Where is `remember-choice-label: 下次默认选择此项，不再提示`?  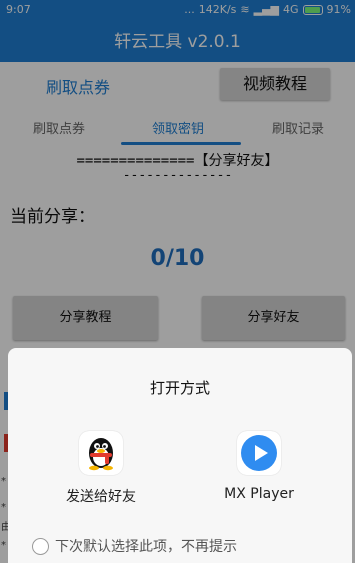 remember-choice-label: 下次默认选择此项，不再提示 is located at coordinates (146, 547).